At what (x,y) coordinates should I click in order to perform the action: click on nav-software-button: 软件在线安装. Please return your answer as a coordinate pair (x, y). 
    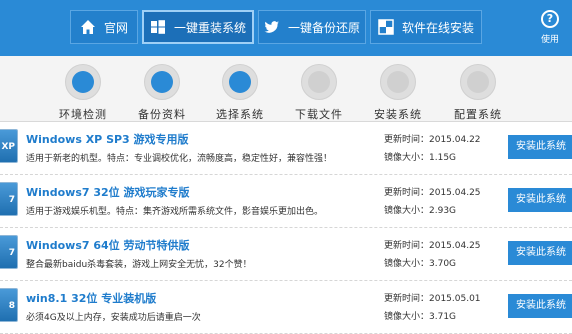
    Looking at the image, I should click on (426, 27).